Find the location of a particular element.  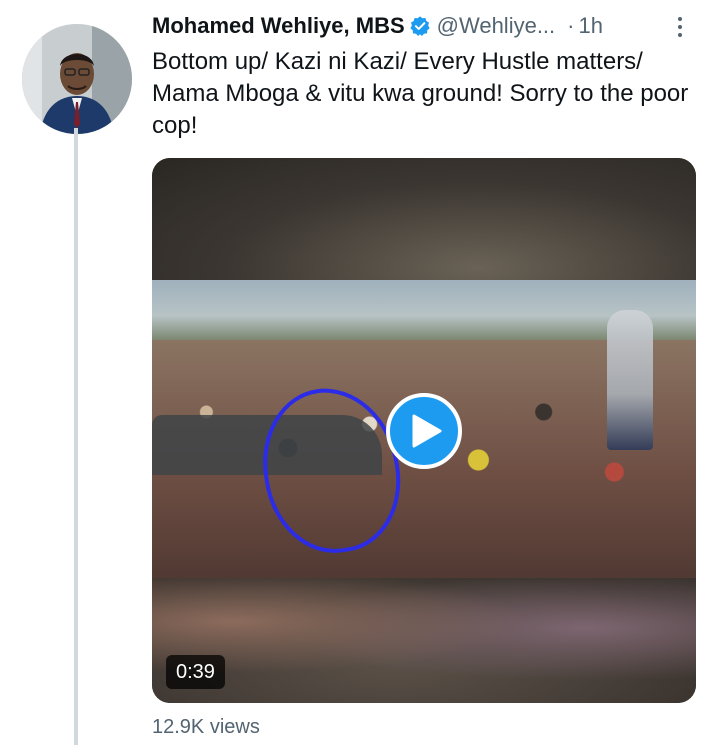

avatar is located at coordinates (77, 79).